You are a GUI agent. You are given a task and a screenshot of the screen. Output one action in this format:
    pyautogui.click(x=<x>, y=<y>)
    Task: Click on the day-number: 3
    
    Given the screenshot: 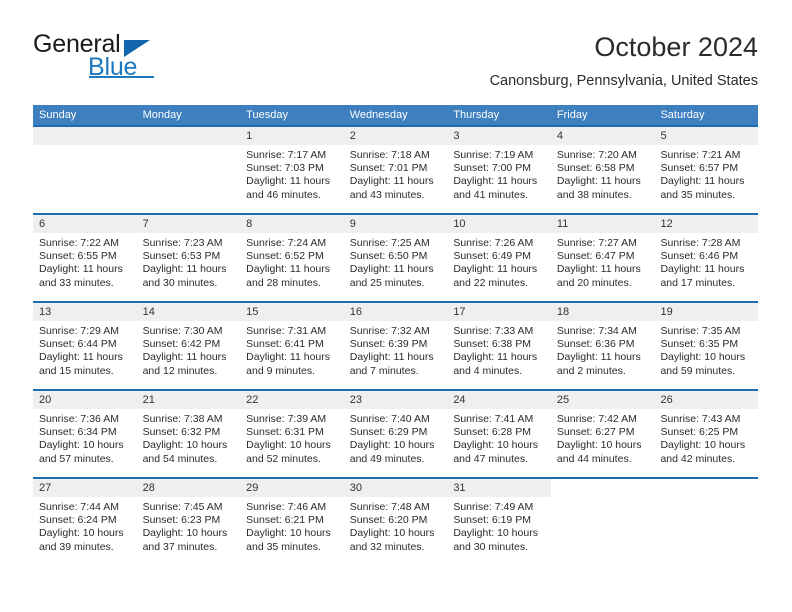 What is the action you would take?
    pyautogui.click(x=456, y=136)
    